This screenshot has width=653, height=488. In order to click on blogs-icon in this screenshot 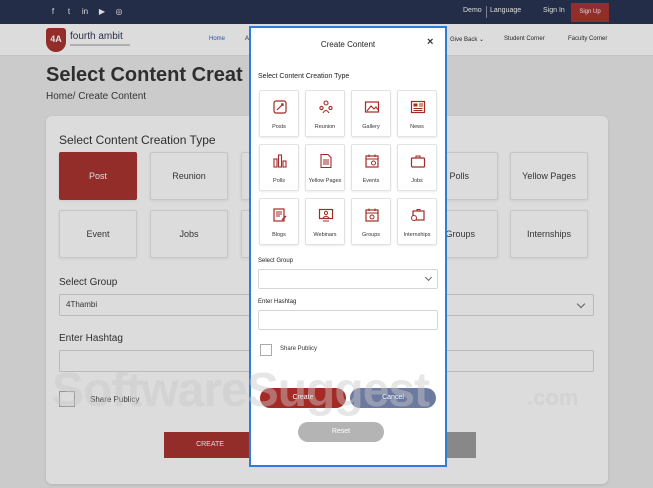, I will do `click(280, 215)`.